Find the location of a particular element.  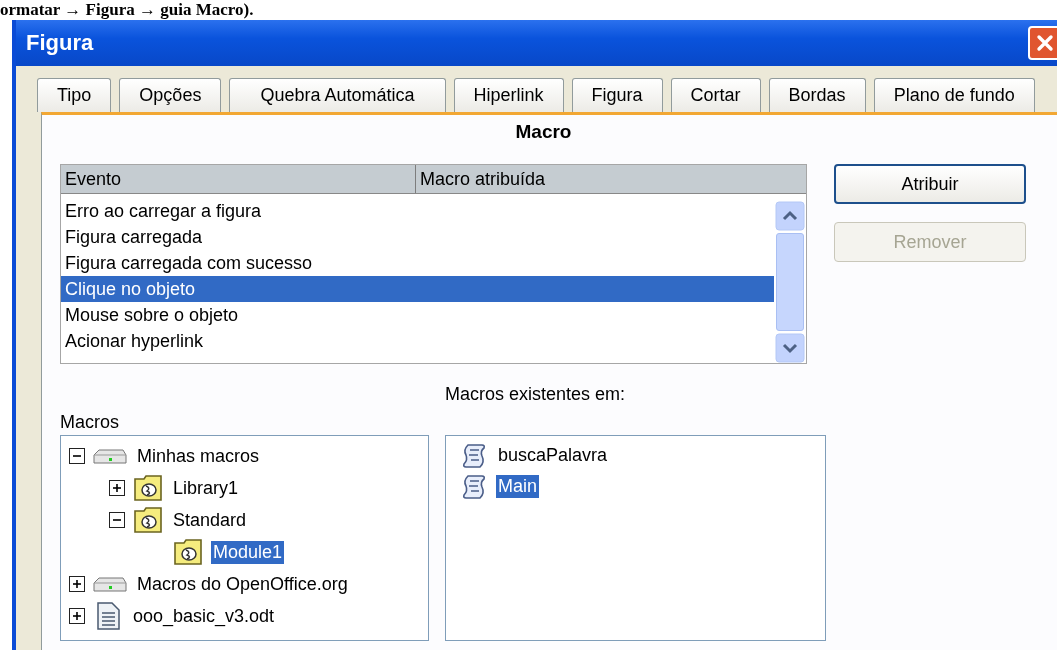

scroll-down-icon is located at coordinates (790, 348).